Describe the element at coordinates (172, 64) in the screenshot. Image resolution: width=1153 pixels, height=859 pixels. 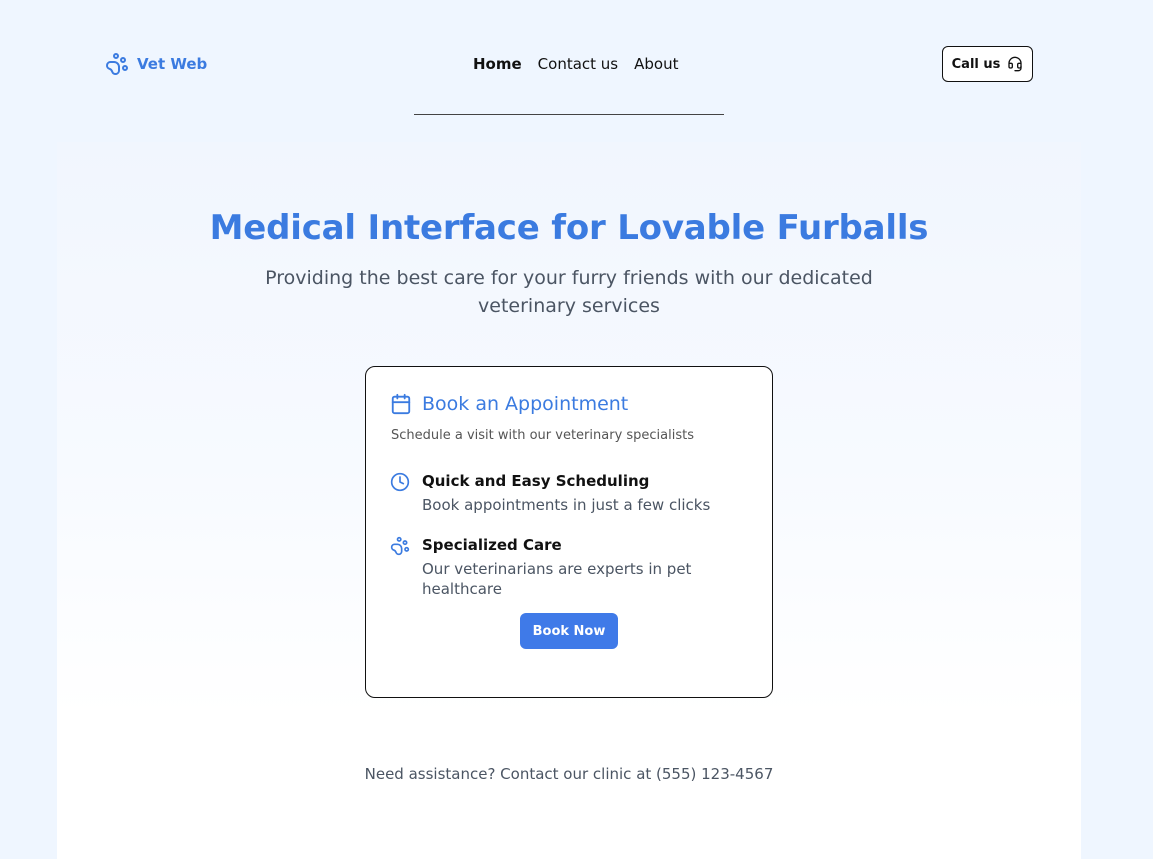
I see `brand-name: Vet Web` at that location.